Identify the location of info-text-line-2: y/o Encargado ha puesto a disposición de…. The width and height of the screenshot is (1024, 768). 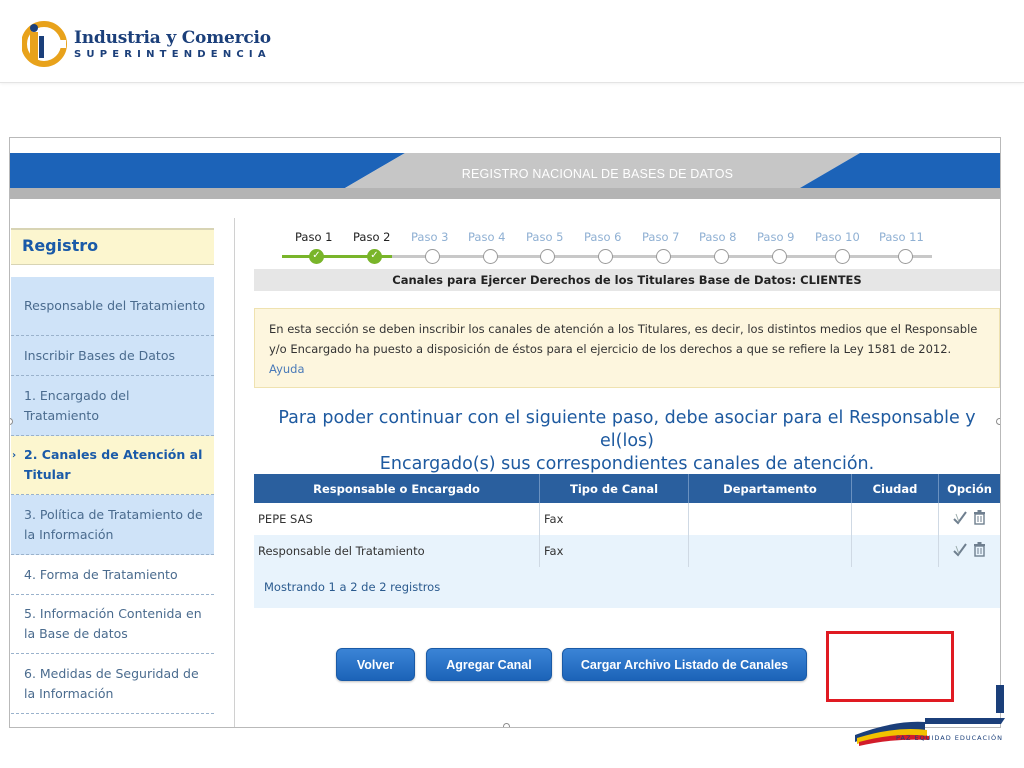
(610, 349).